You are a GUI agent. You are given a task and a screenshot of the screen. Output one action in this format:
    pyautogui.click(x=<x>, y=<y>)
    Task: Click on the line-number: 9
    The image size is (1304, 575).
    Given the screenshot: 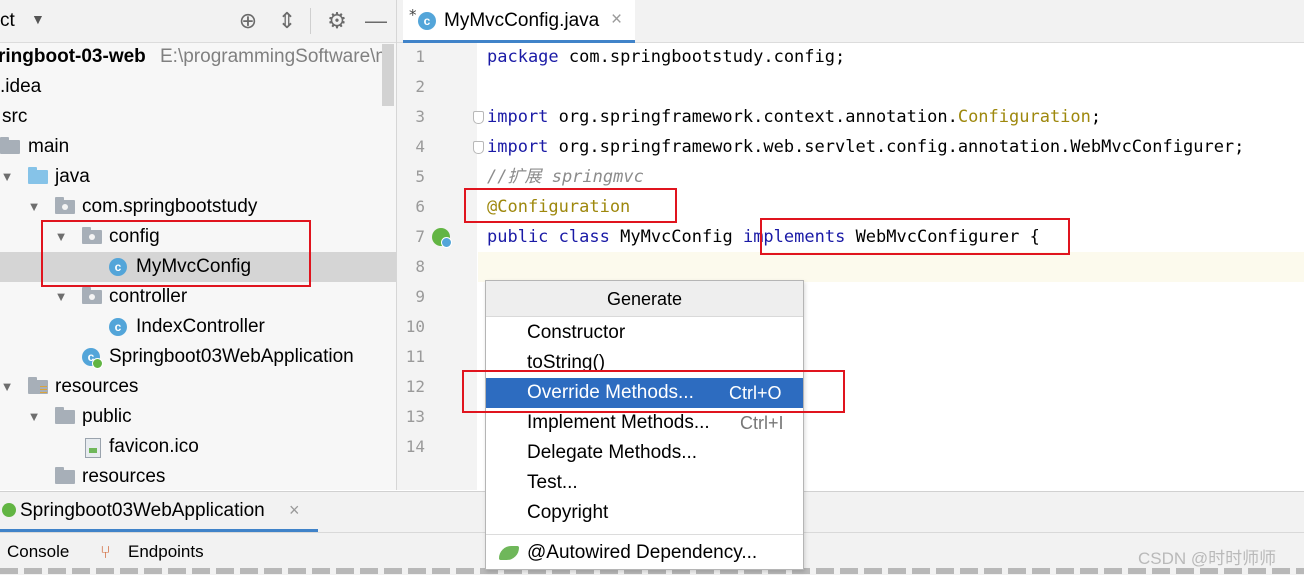 What is the action you would take?
    pyautogui.click(x=420, y=296)
    